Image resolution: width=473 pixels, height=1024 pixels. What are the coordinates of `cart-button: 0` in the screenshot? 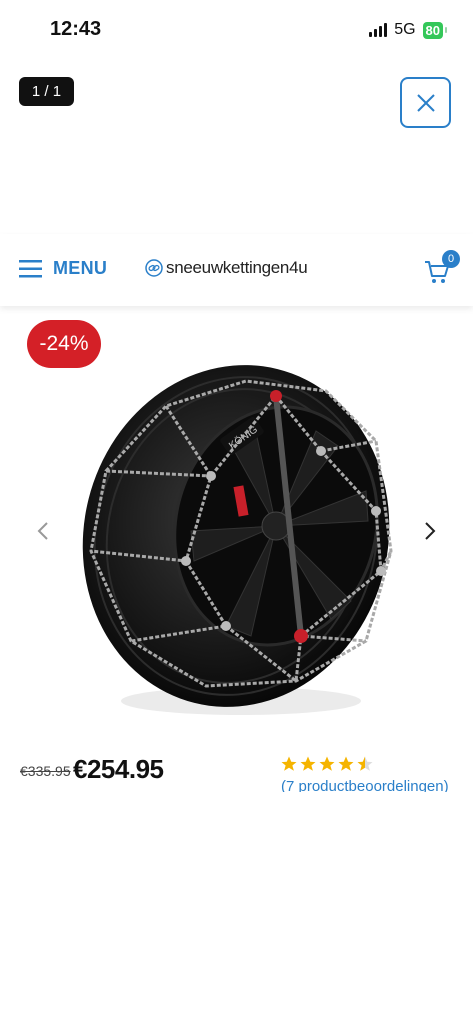 It's located at (441, 268).